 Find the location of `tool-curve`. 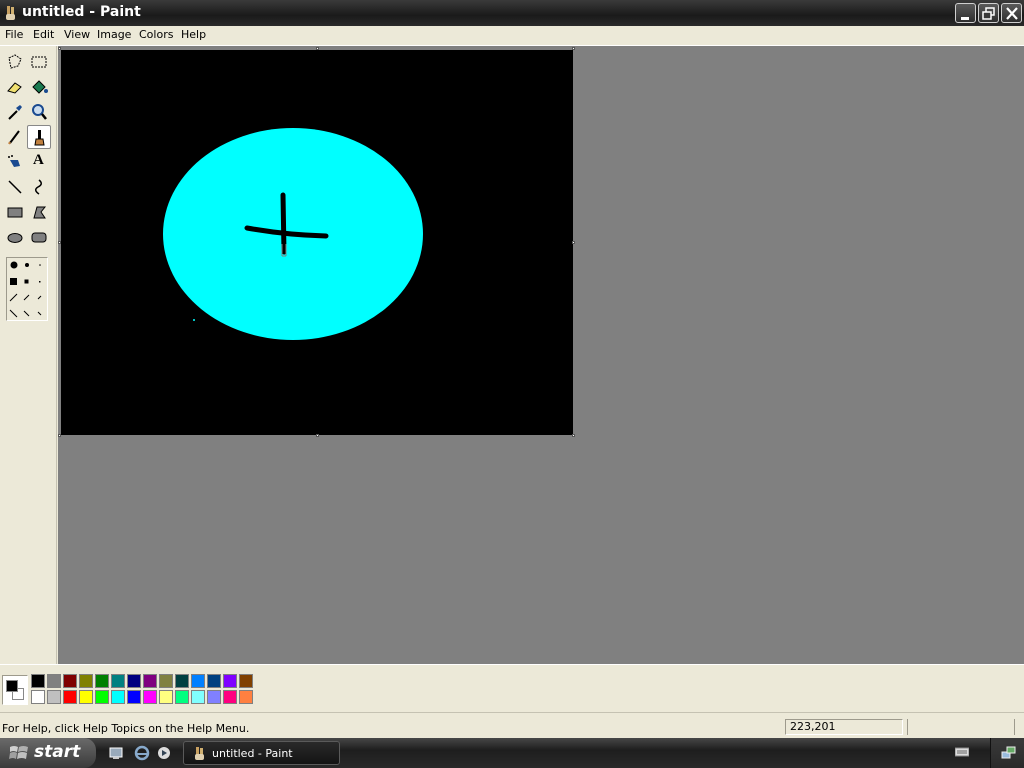

tool-curve is located at coordinates (39, 187).